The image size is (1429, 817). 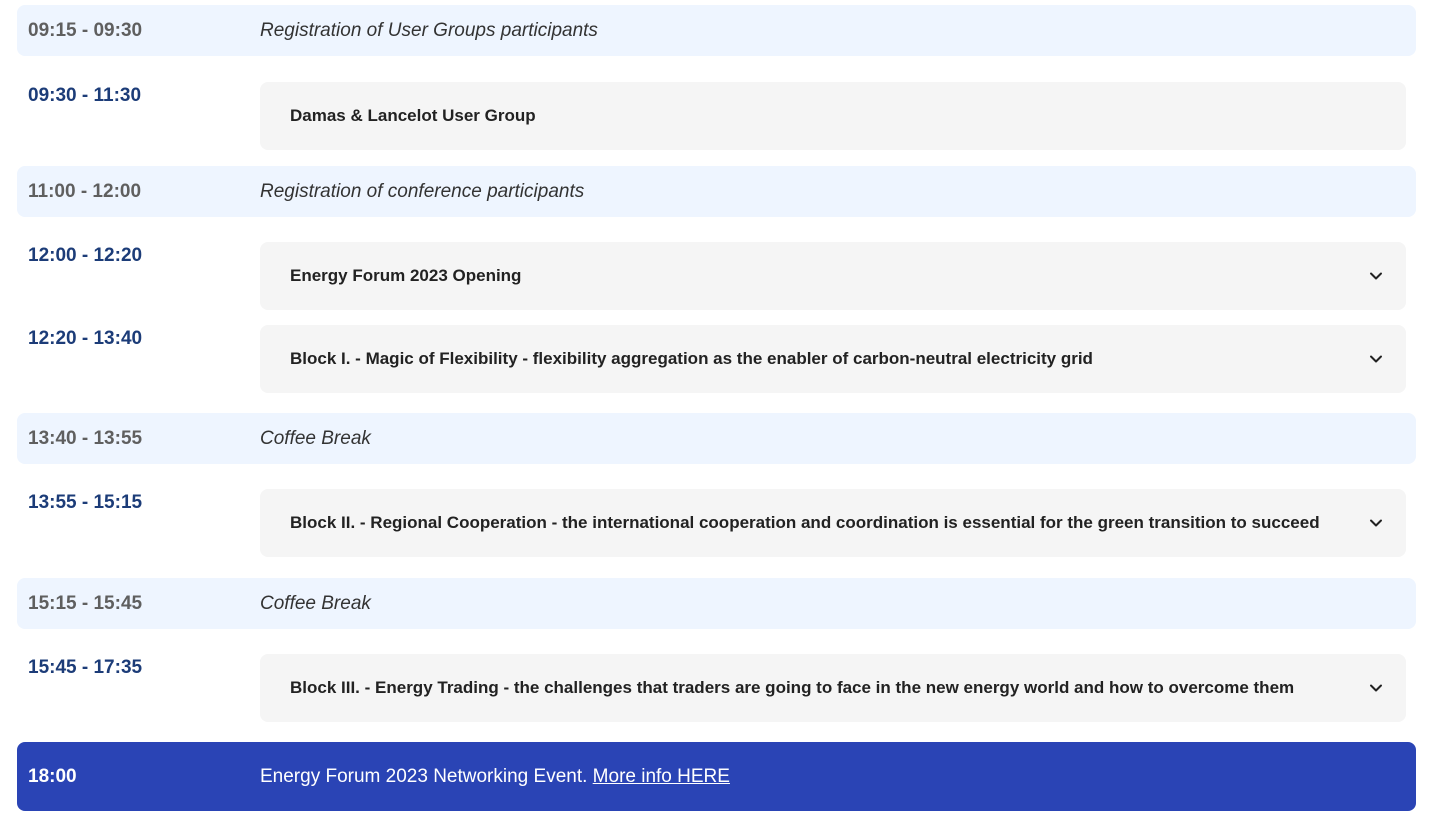 I want to click on time-slot: 11:00 - 12:00, so click(x=85, y=191).